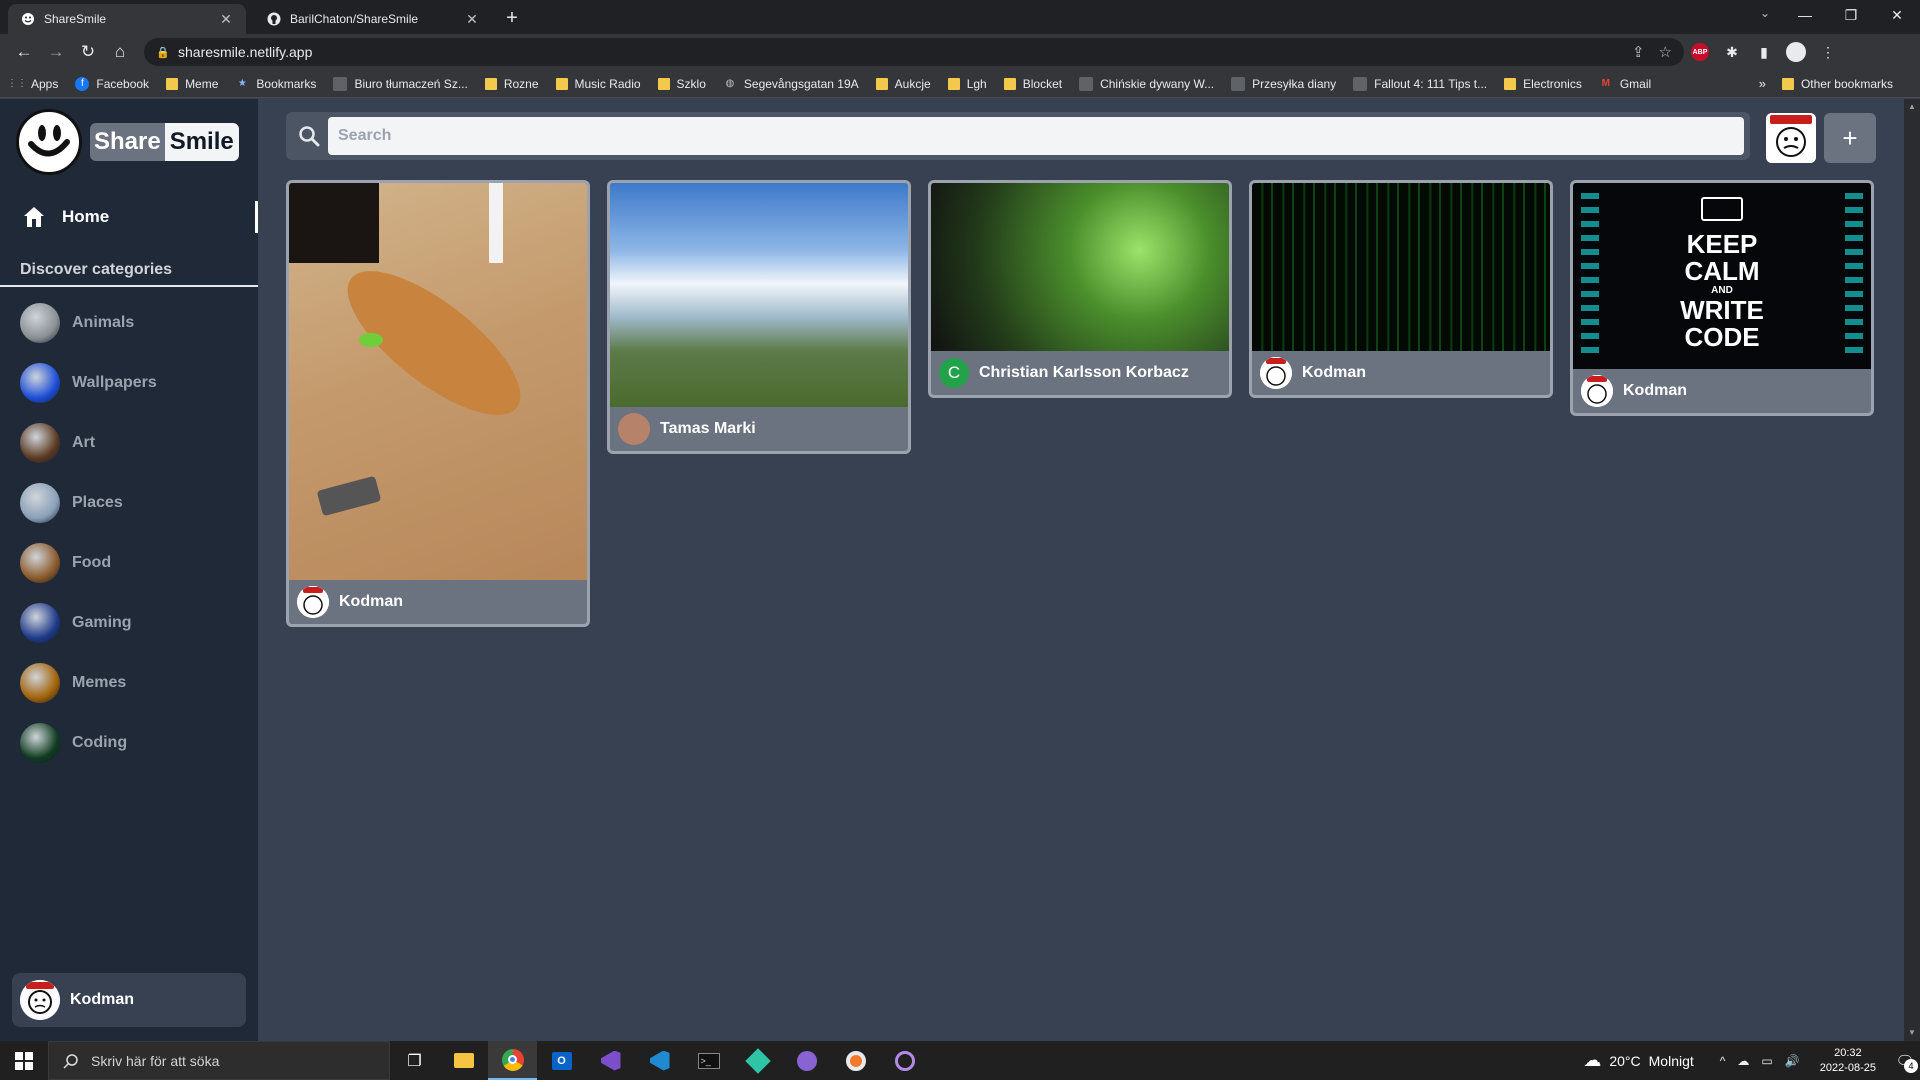 The width and height of the screenshot is (1920, 1080). I want to click on sidebar-user-profile: Kodman, so click(129, 1000).